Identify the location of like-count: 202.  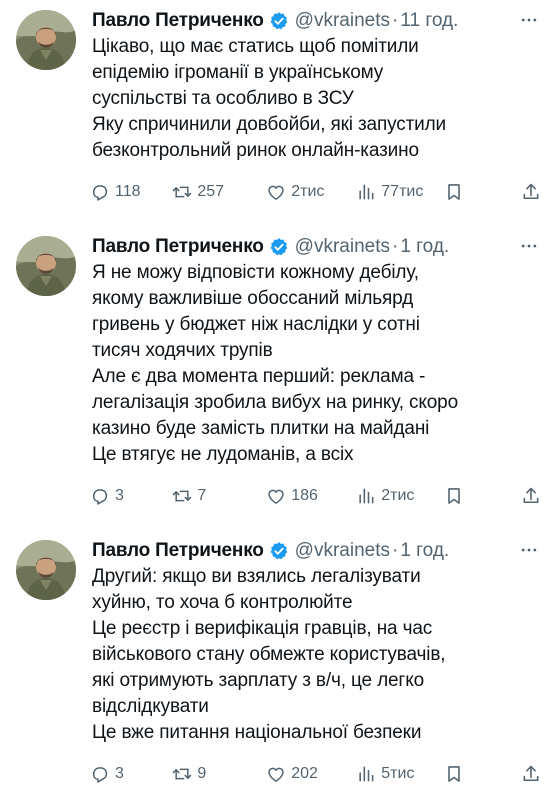
(304, 773).